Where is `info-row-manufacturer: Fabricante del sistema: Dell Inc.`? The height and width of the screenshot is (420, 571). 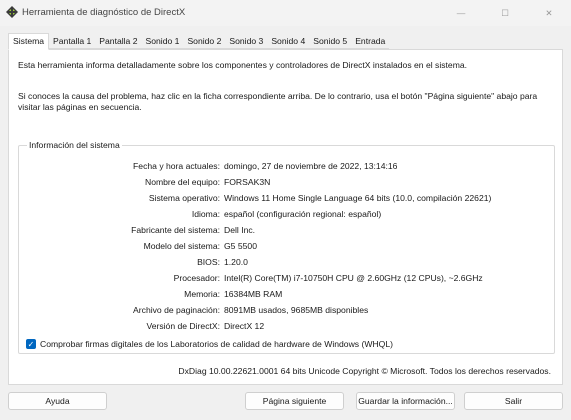
info-row-manufacturer: Fabricante del sistema: Dell Inc. is located at coordinates (286, 231).